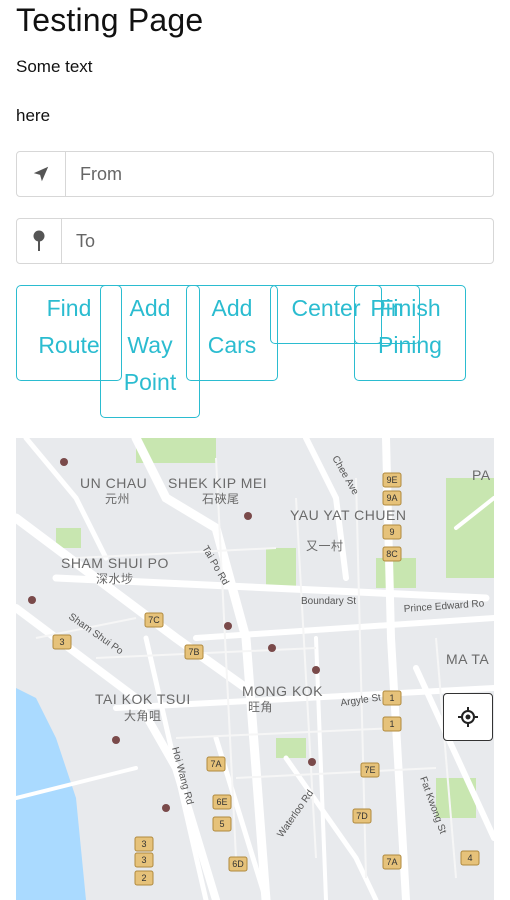 The image size is (510, 900). What do you see at coordinates (469, 858) in the screenshot?
I see `route-shield-label: 4` at bounding box center [469, 858].